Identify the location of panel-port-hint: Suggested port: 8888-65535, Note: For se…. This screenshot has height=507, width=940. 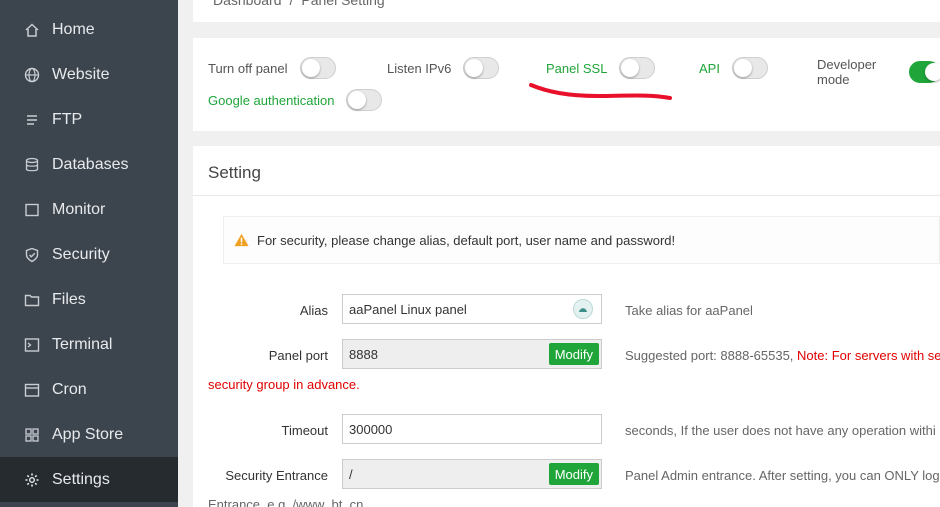
(782, 355).